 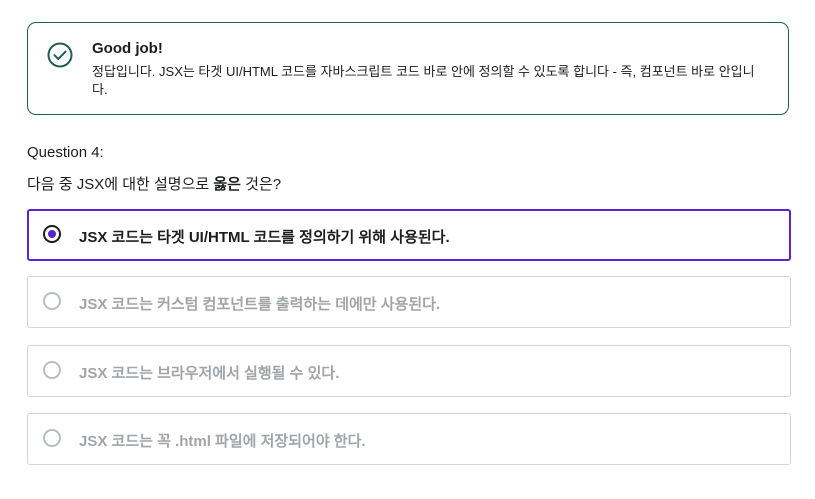 I want to click on question-prompt: 다음 중 JSX에 대한 설명으로 옳은 것은?, so click(x=154, y=183).